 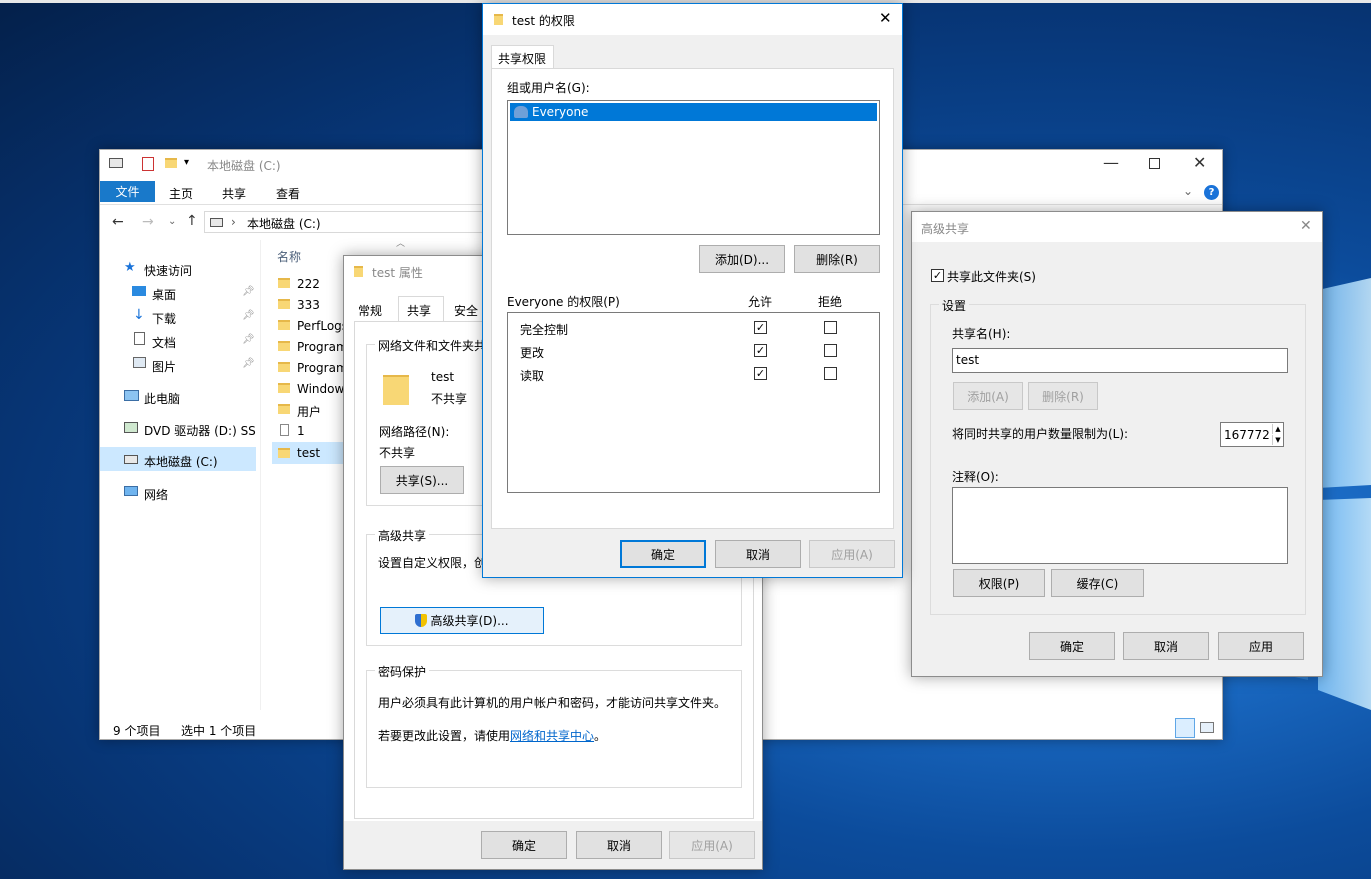 What do you see at coordinates (1277, 429) in the screenshot?
I see `spin-up-icon: ▲` at bounding box center [1277, 429].